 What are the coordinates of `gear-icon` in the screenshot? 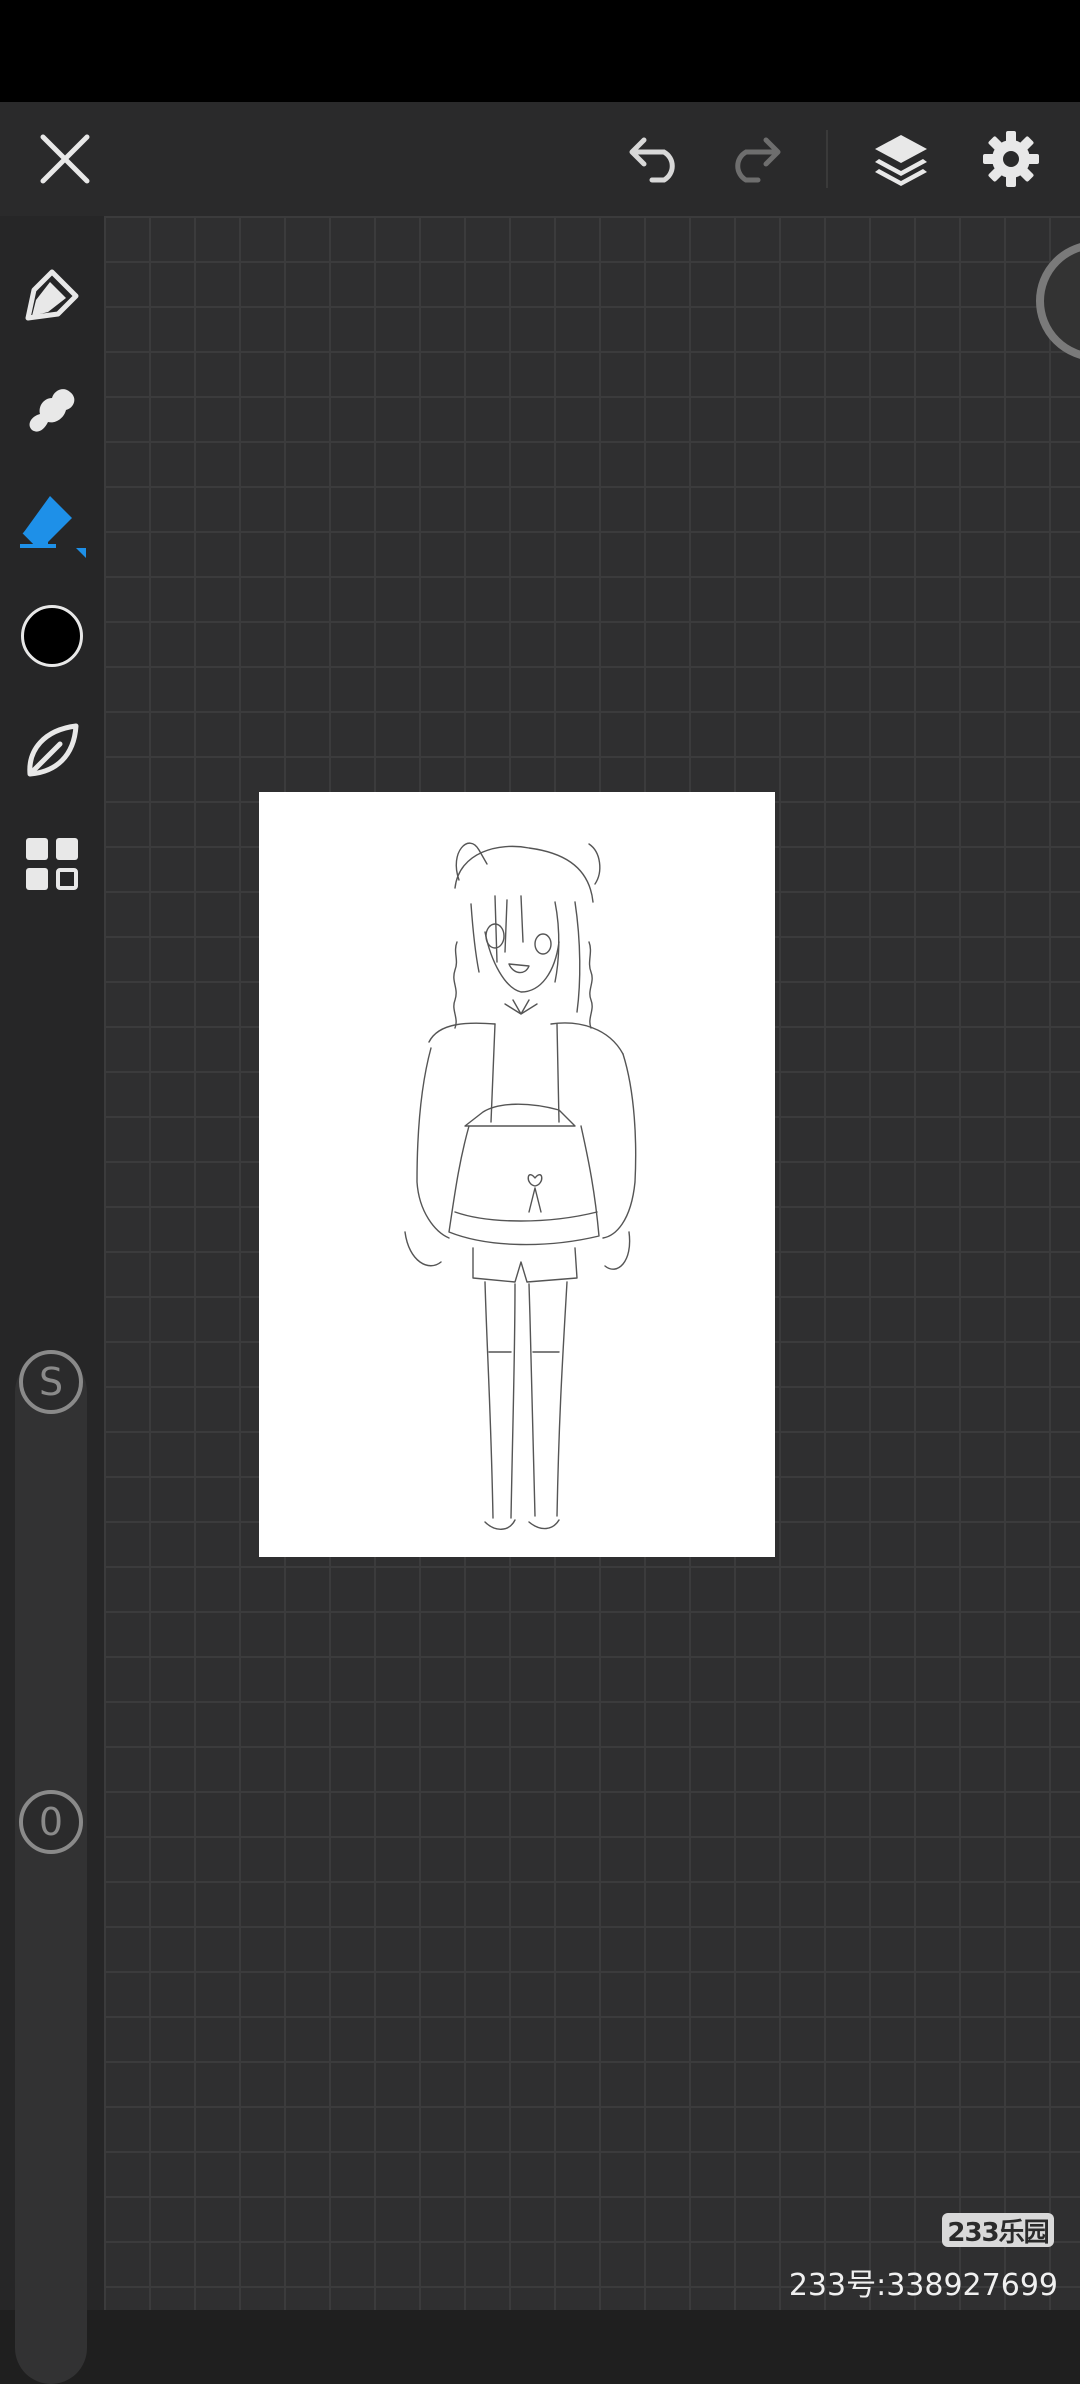 It's located at (1011, 159).